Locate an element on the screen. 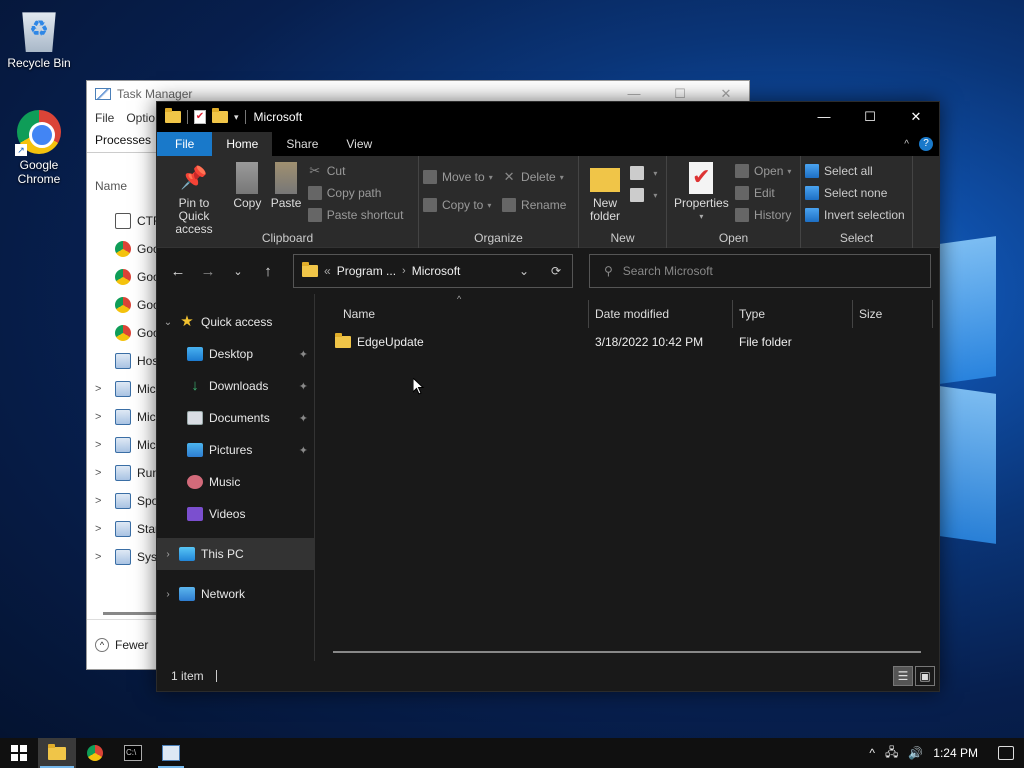 Image resolution: width=1024 pixels, height=768 pixels. collapse-ribbon-icon: ^ is located at coordinates (906, 144).